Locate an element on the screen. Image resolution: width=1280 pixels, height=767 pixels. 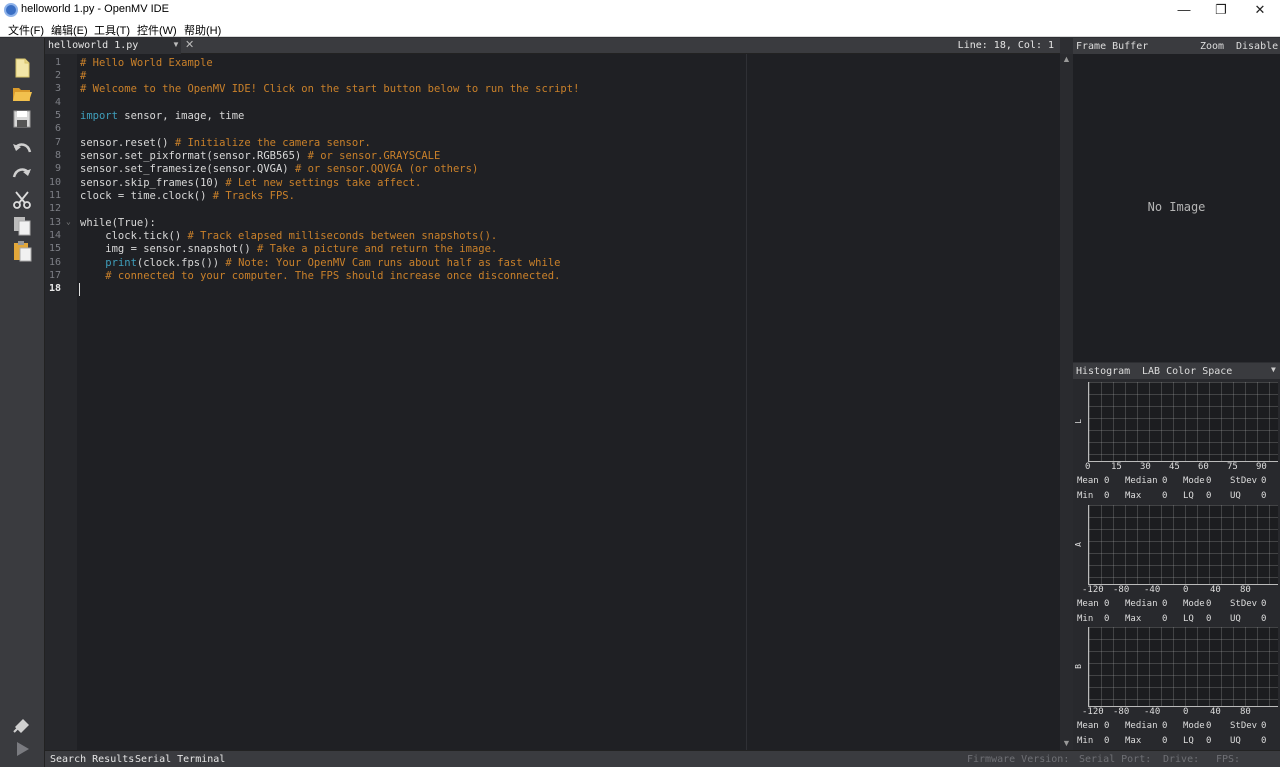
firmware-version-label: Firmware Version: is located at coordinates (1018, 759).